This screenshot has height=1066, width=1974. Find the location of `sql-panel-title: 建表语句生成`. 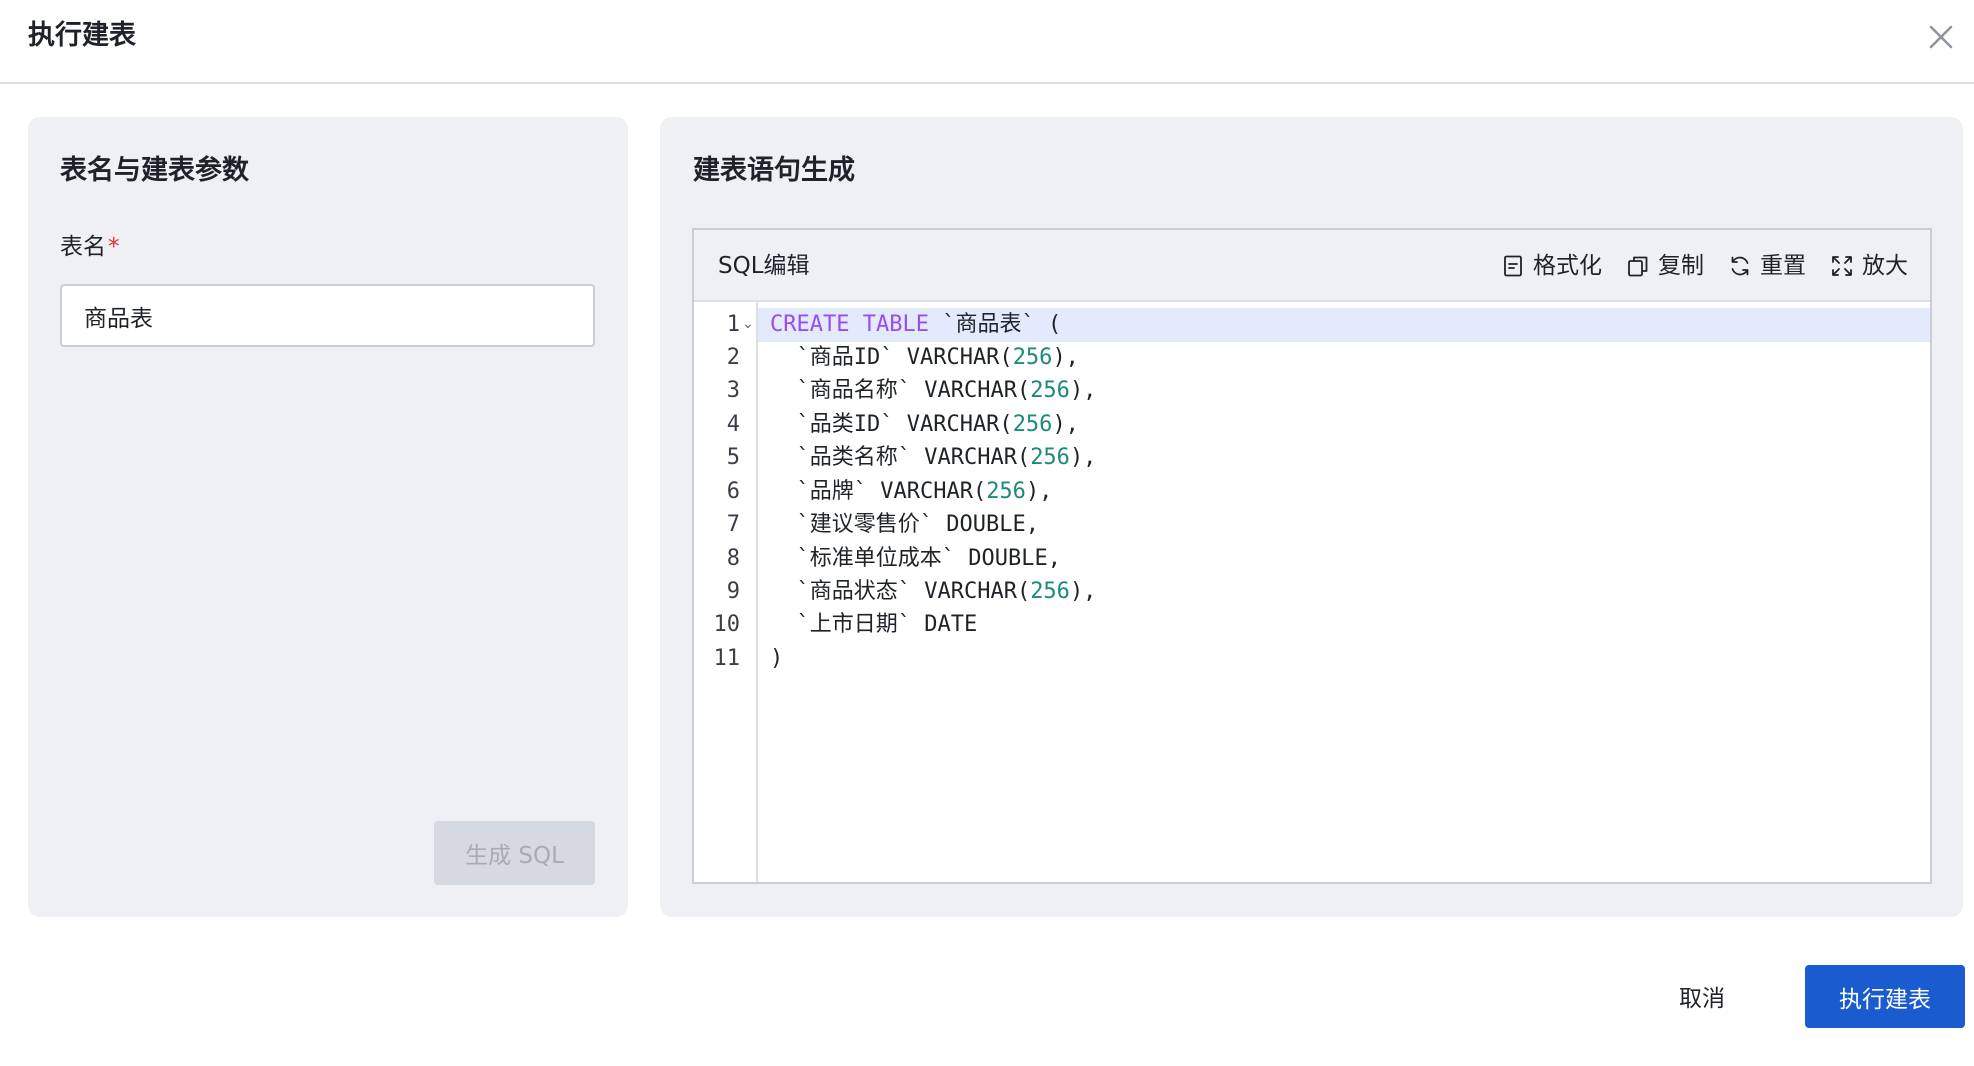

sql-panel-title: 建表语句生成 is located at coordinates (774, 170).